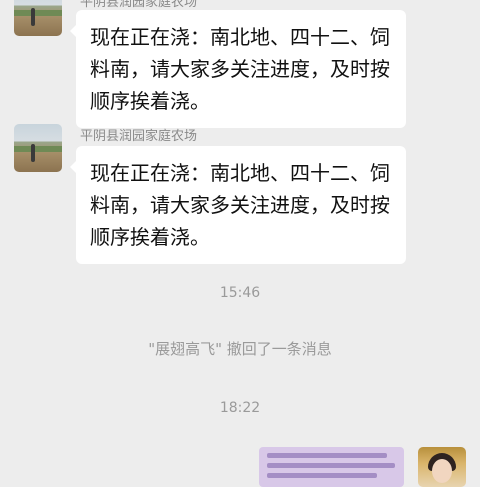 This screenshot has width=480, height=487. I want to click on image-message, so click(331, 467).